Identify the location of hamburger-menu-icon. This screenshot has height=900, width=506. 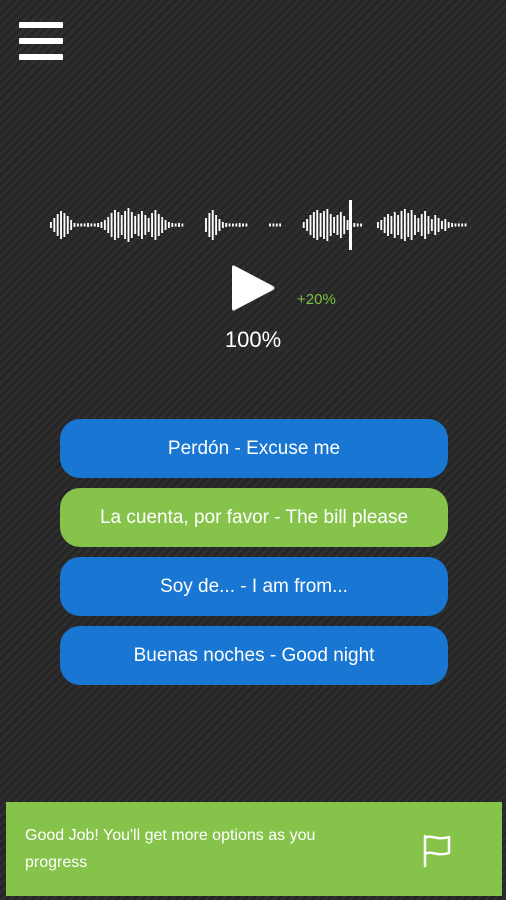
(41, 42).